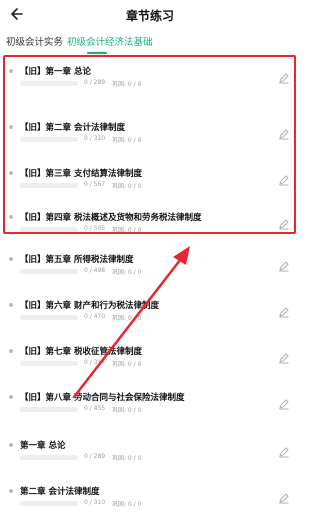 The width and height of the screenshot is (320, 522). What do you see at coordinates (95, 270) in the screenshot?
I see `progress-count: 0 / 498` at bounding box center [95, 270].